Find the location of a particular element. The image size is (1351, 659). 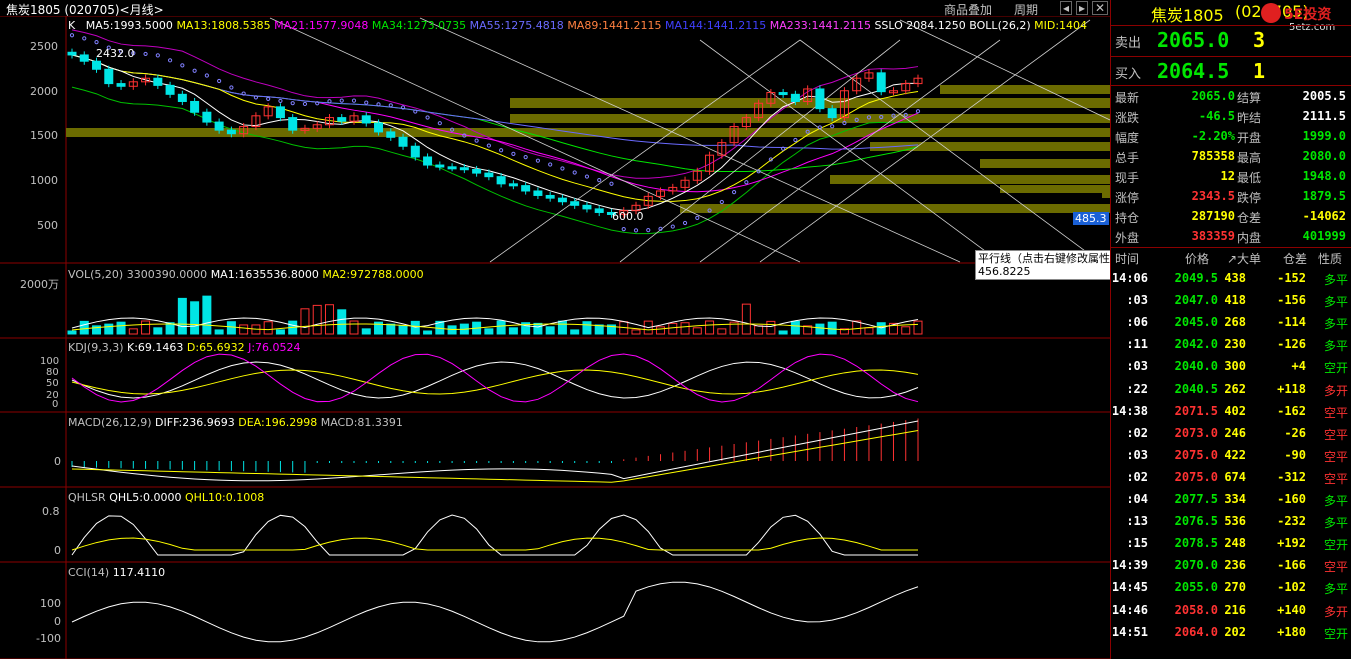

tick-row: :04 2077.5 334 -160 多平 is located at coordinates (1231, 499).